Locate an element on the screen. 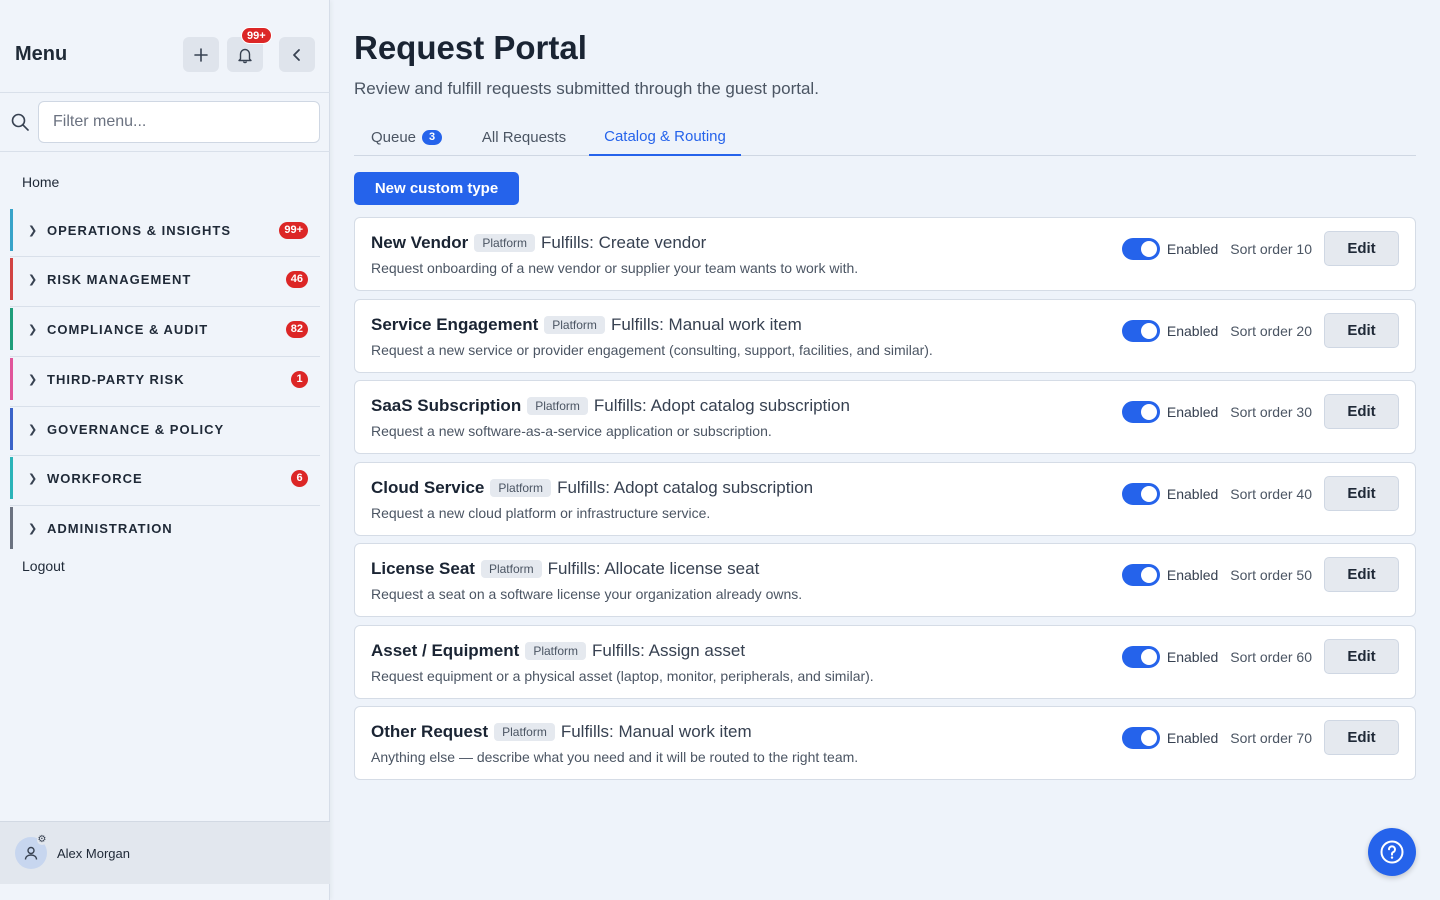 This screenshot has height=900, width=1440. help-circle-icon is located at coordinates (1392, 852).